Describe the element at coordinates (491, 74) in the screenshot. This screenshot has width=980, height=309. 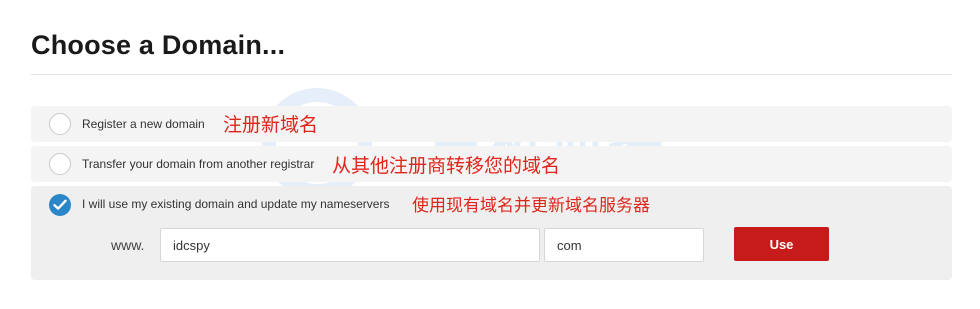
I see `title-divider` at that location.